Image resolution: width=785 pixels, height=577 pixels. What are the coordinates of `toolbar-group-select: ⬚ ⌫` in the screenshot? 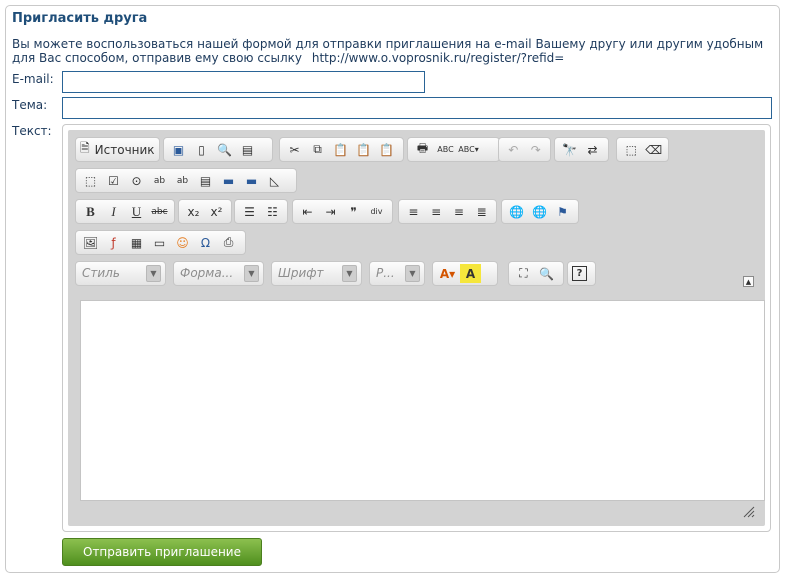 It's located at (642, 149).